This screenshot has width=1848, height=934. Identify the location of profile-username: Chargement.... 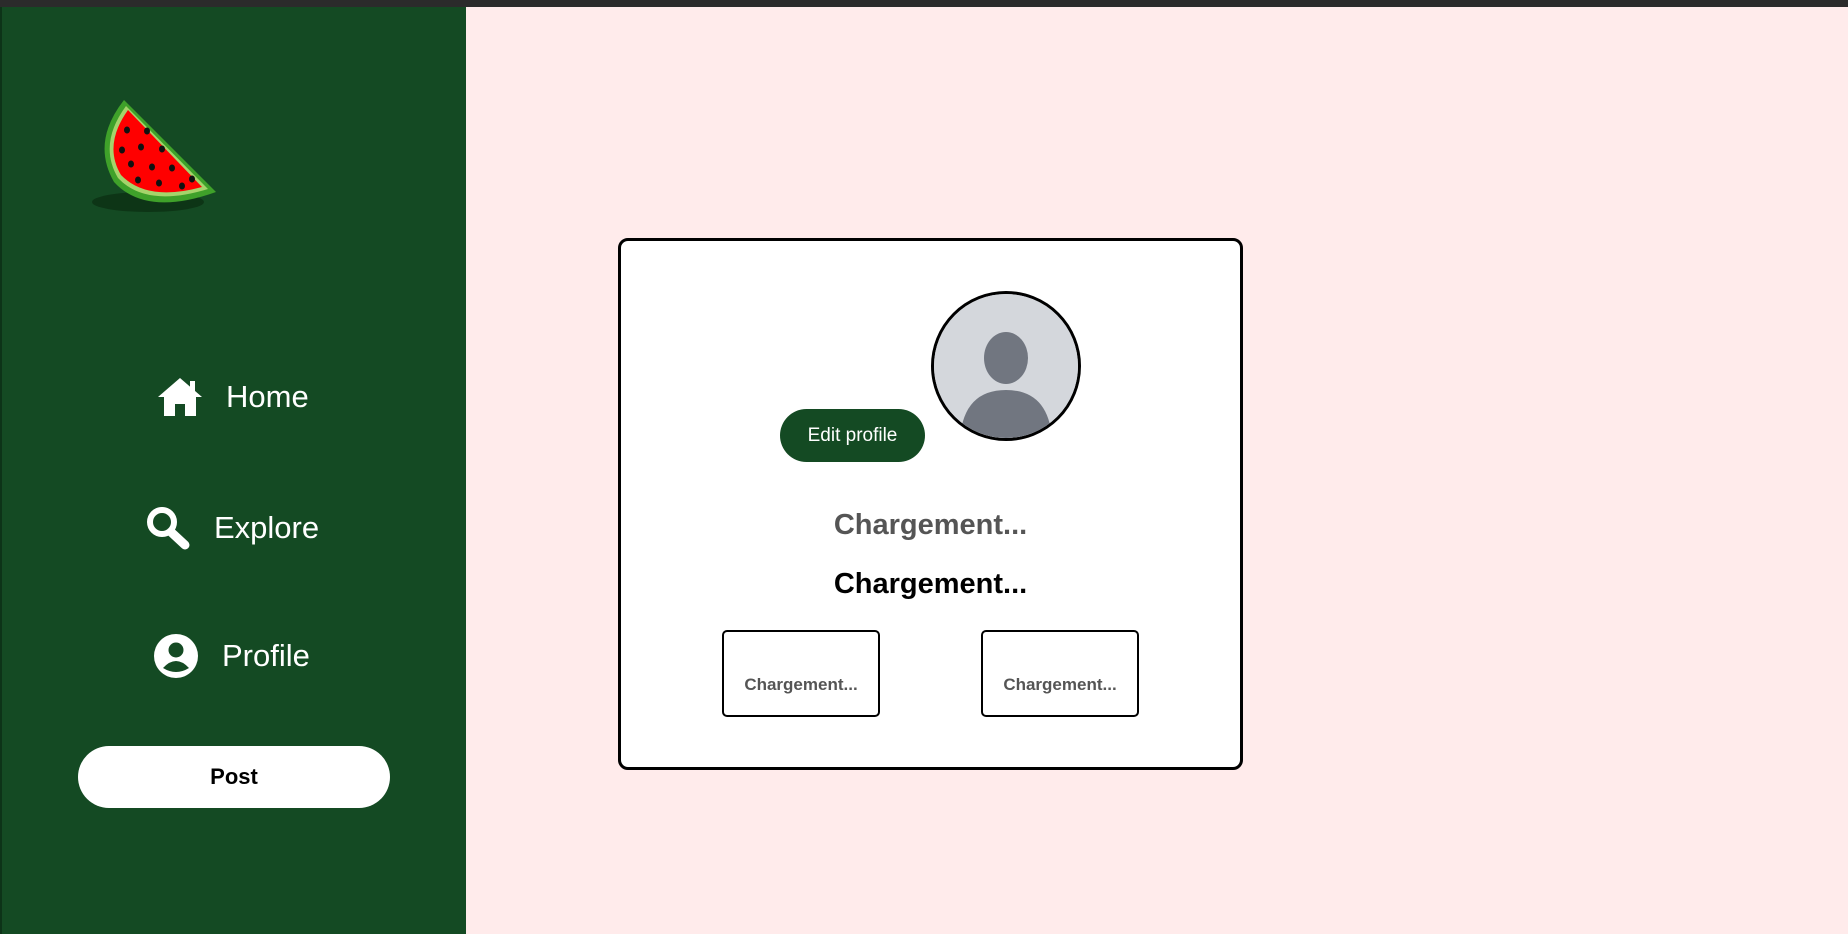
(930, 584).